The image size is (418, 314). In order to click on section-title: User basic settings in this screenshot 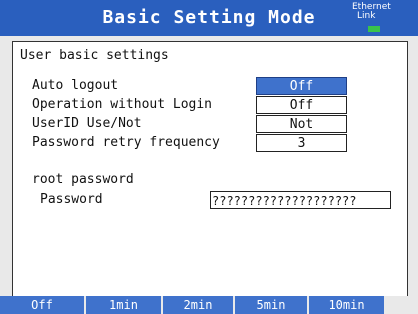, I will do `click(94, 55)`.